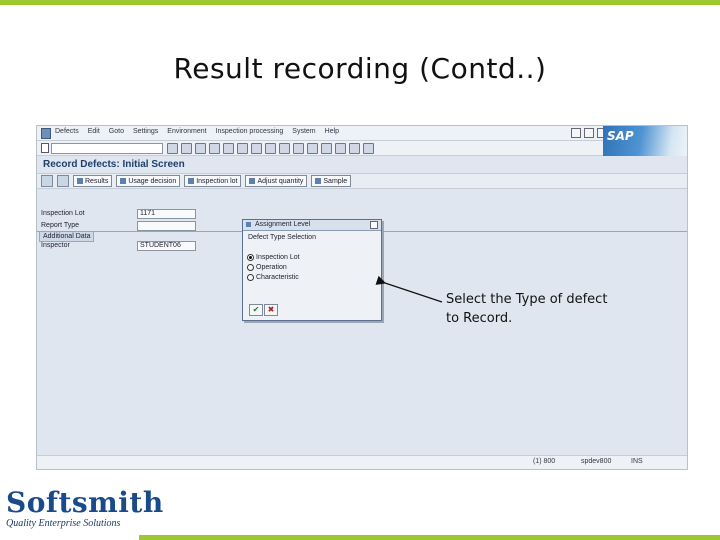 The width and height of the screenshot is (720, 540). I want to click on softsmith-logo: Softsmith Quality Enterprise Solutions, so click(85, 509).